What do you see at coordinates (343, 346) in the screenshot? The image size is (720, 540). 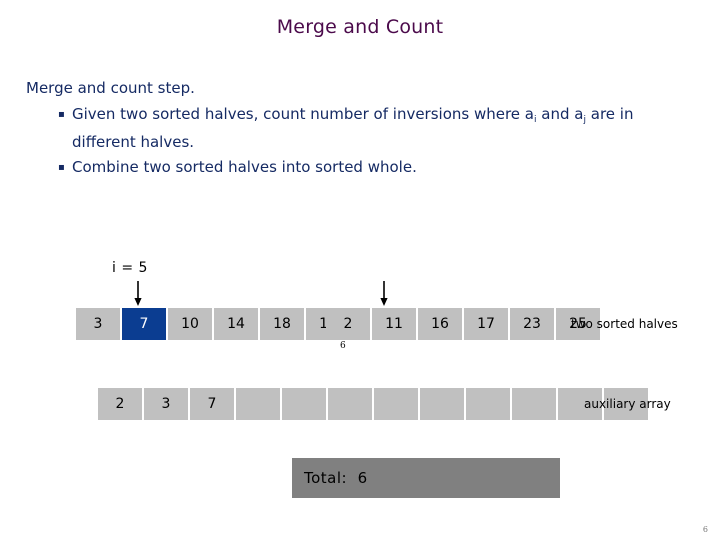 I see `inversion-count-label: 6` at bounding box center [343, 346].